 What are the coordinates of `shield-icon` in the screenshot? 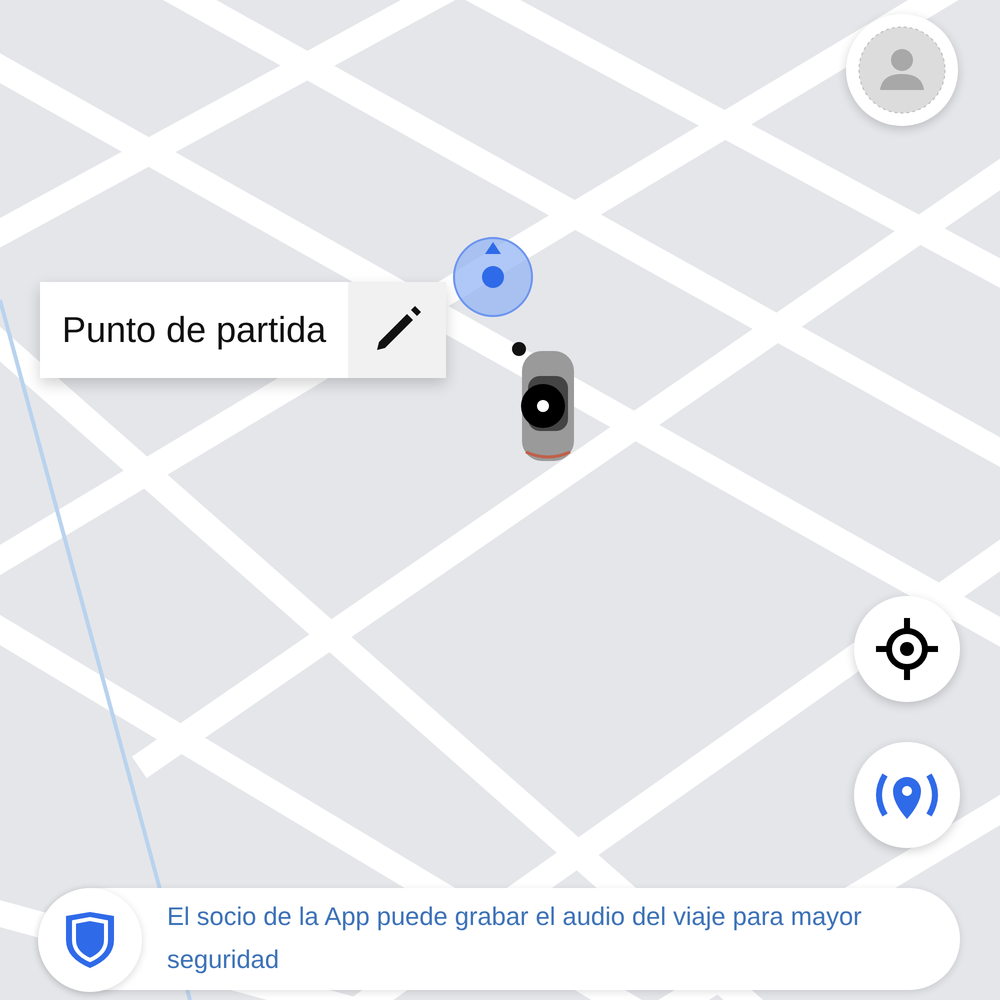 It's located at (90, 940).